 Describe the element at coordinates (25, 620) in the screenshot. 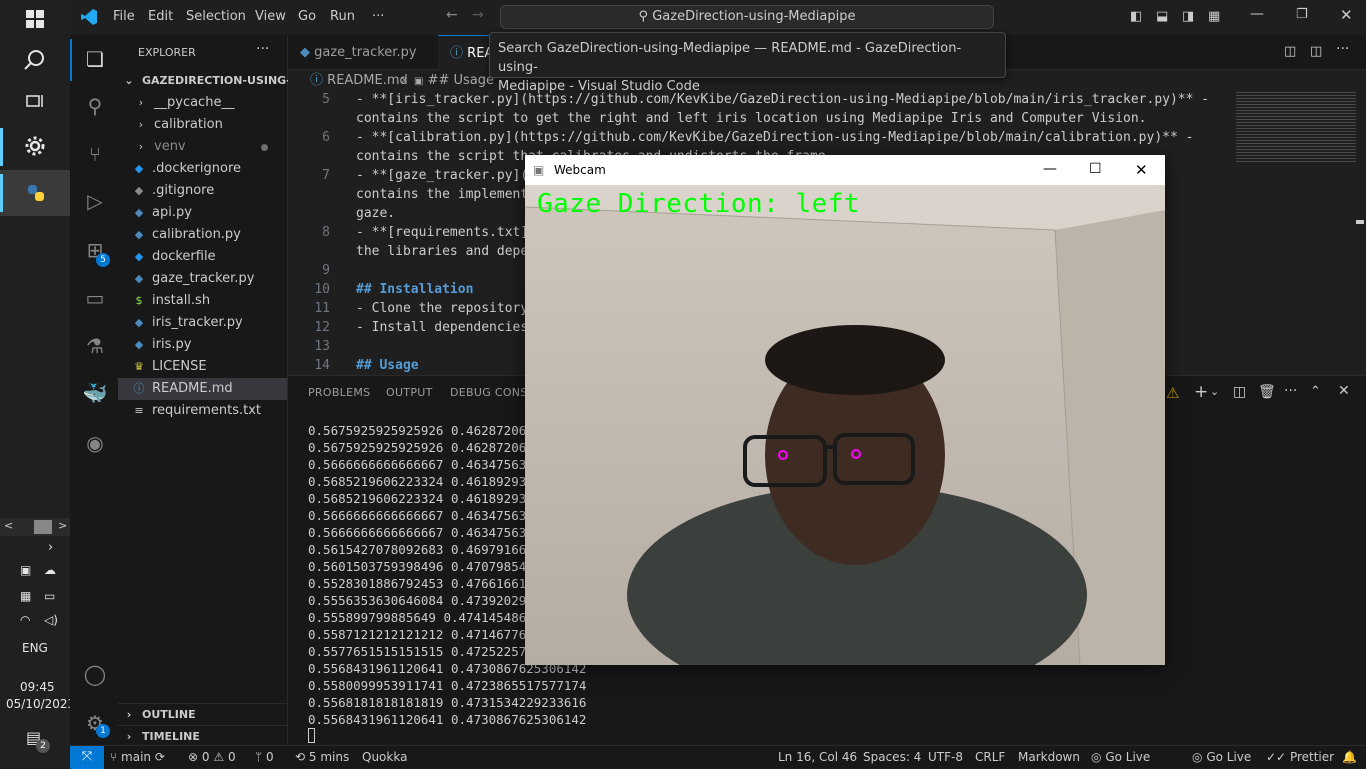

I see `wifi-icon: ◠` at that location.